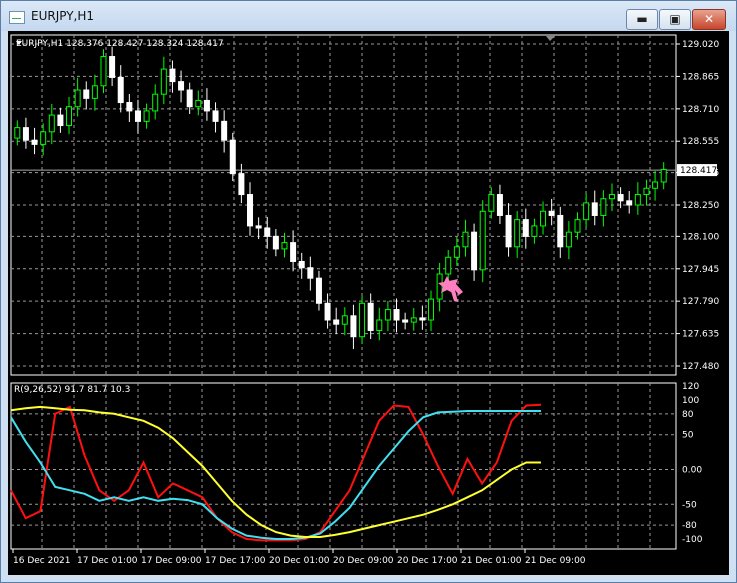  What do you see at coordinates (675, 19) in the screenshot?
I see `maximize-button: ▣` at bounding box center [675, 19].